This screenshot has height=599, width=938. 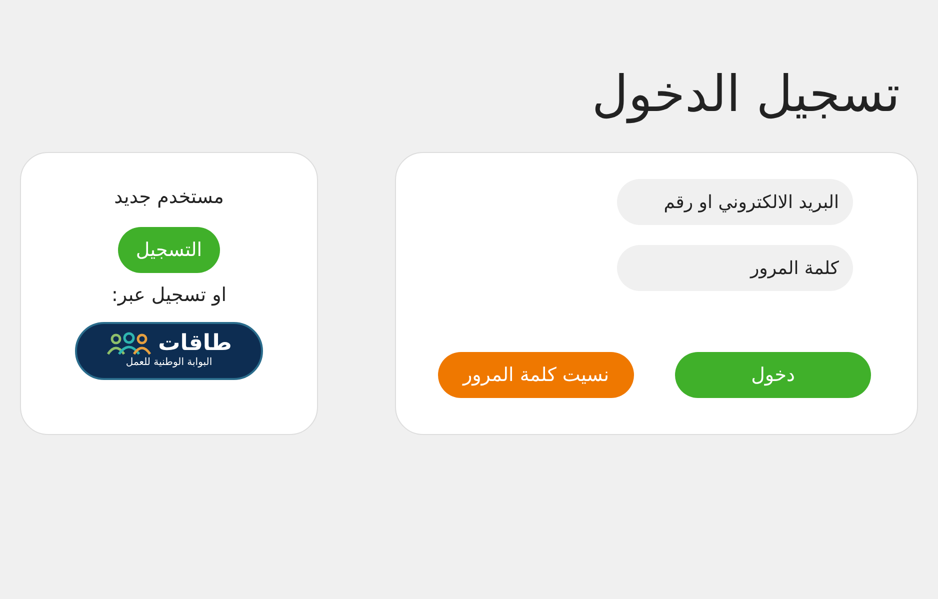 I want to click on page-title: تسجيل الدخول, so click(x=746, y=95).